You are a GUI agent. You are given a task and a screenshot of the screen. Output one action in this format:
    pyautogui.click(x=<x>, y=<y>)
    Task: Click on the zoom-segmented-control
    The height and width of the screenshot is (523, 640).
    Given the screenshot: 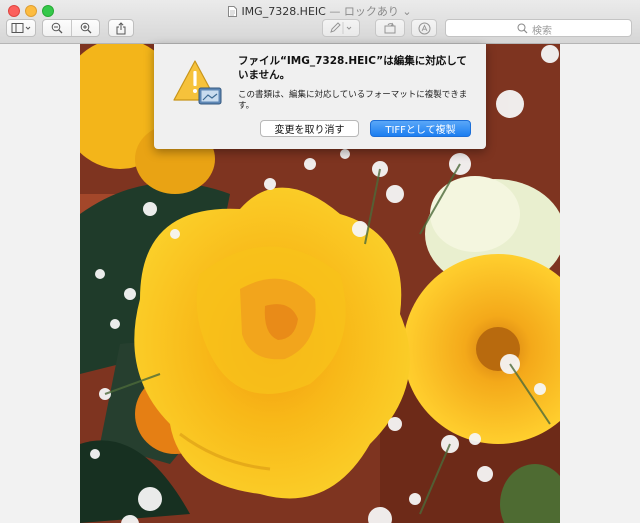 What is the action you would take?
    pyautogui.click(x=71, y=28)
    